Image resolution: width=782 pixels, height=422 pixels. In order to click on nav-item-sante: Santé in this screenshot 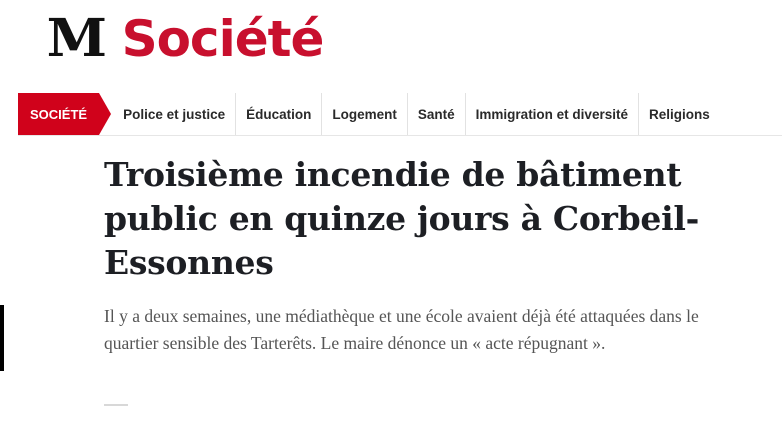, I will do `click(437, 114)`.